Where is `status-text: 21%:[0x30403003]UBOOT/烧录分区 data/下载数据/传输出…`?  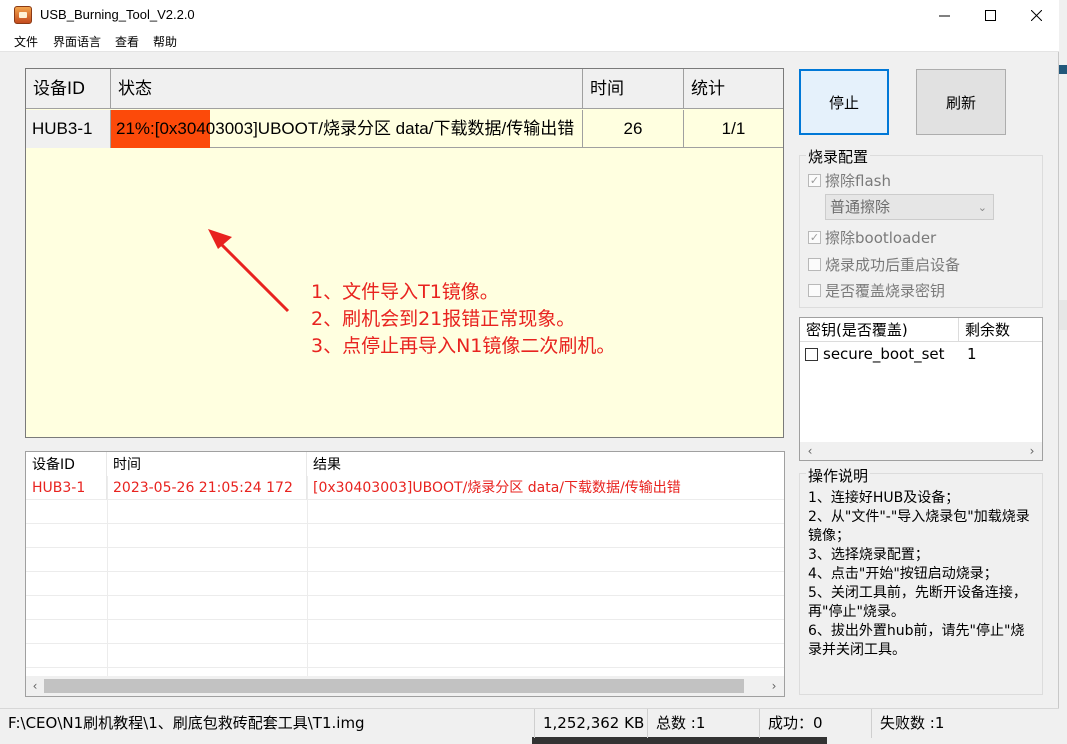 status-text: 21%:[0x30403003]UBOOT/烧录分区 data/下载数据/传输出… is located at coordinates (345, 128).